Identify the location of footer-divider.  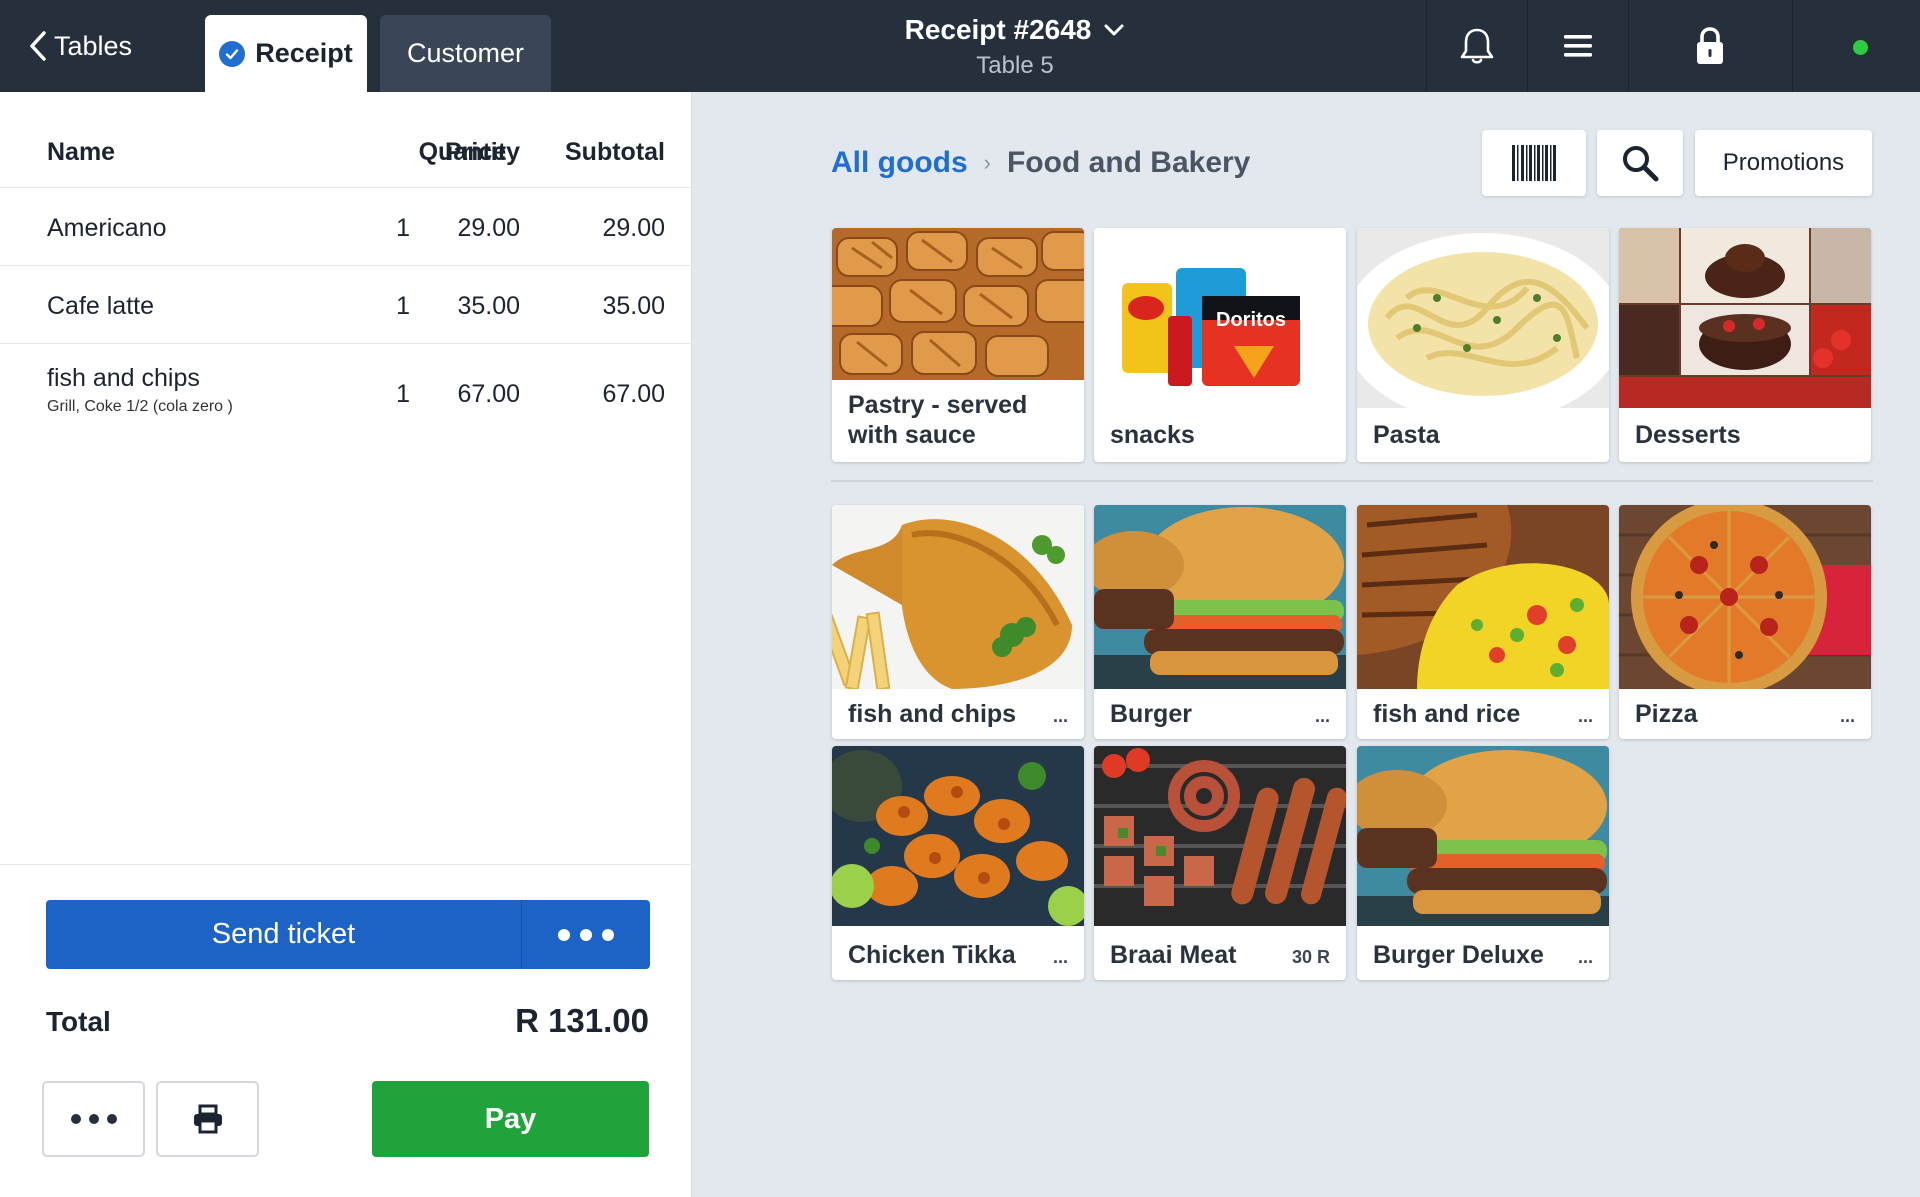
(346, 864).